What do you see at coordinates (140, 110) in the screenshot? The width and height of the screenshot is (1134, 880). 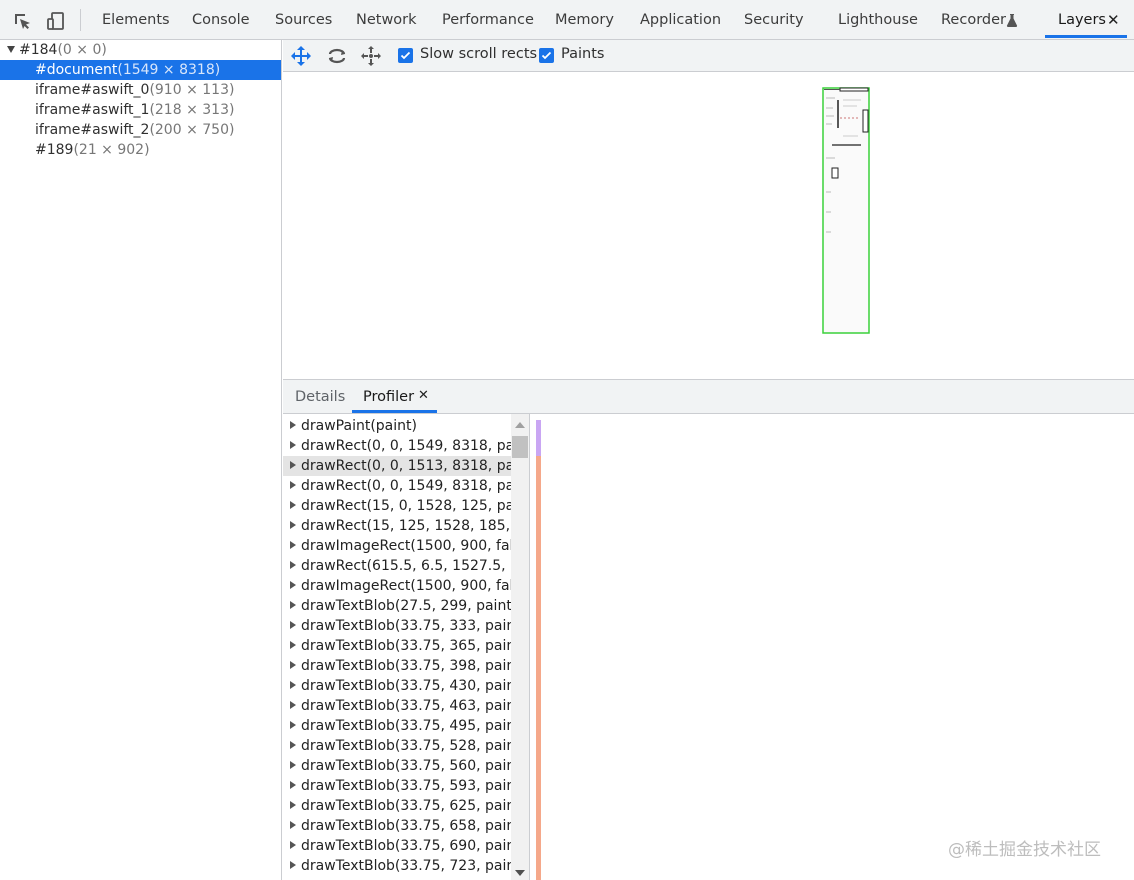 I see `layer-tree-item-aswift-1: iframe#aswift_1(218 × 313)` at bounding box center [140, 110].